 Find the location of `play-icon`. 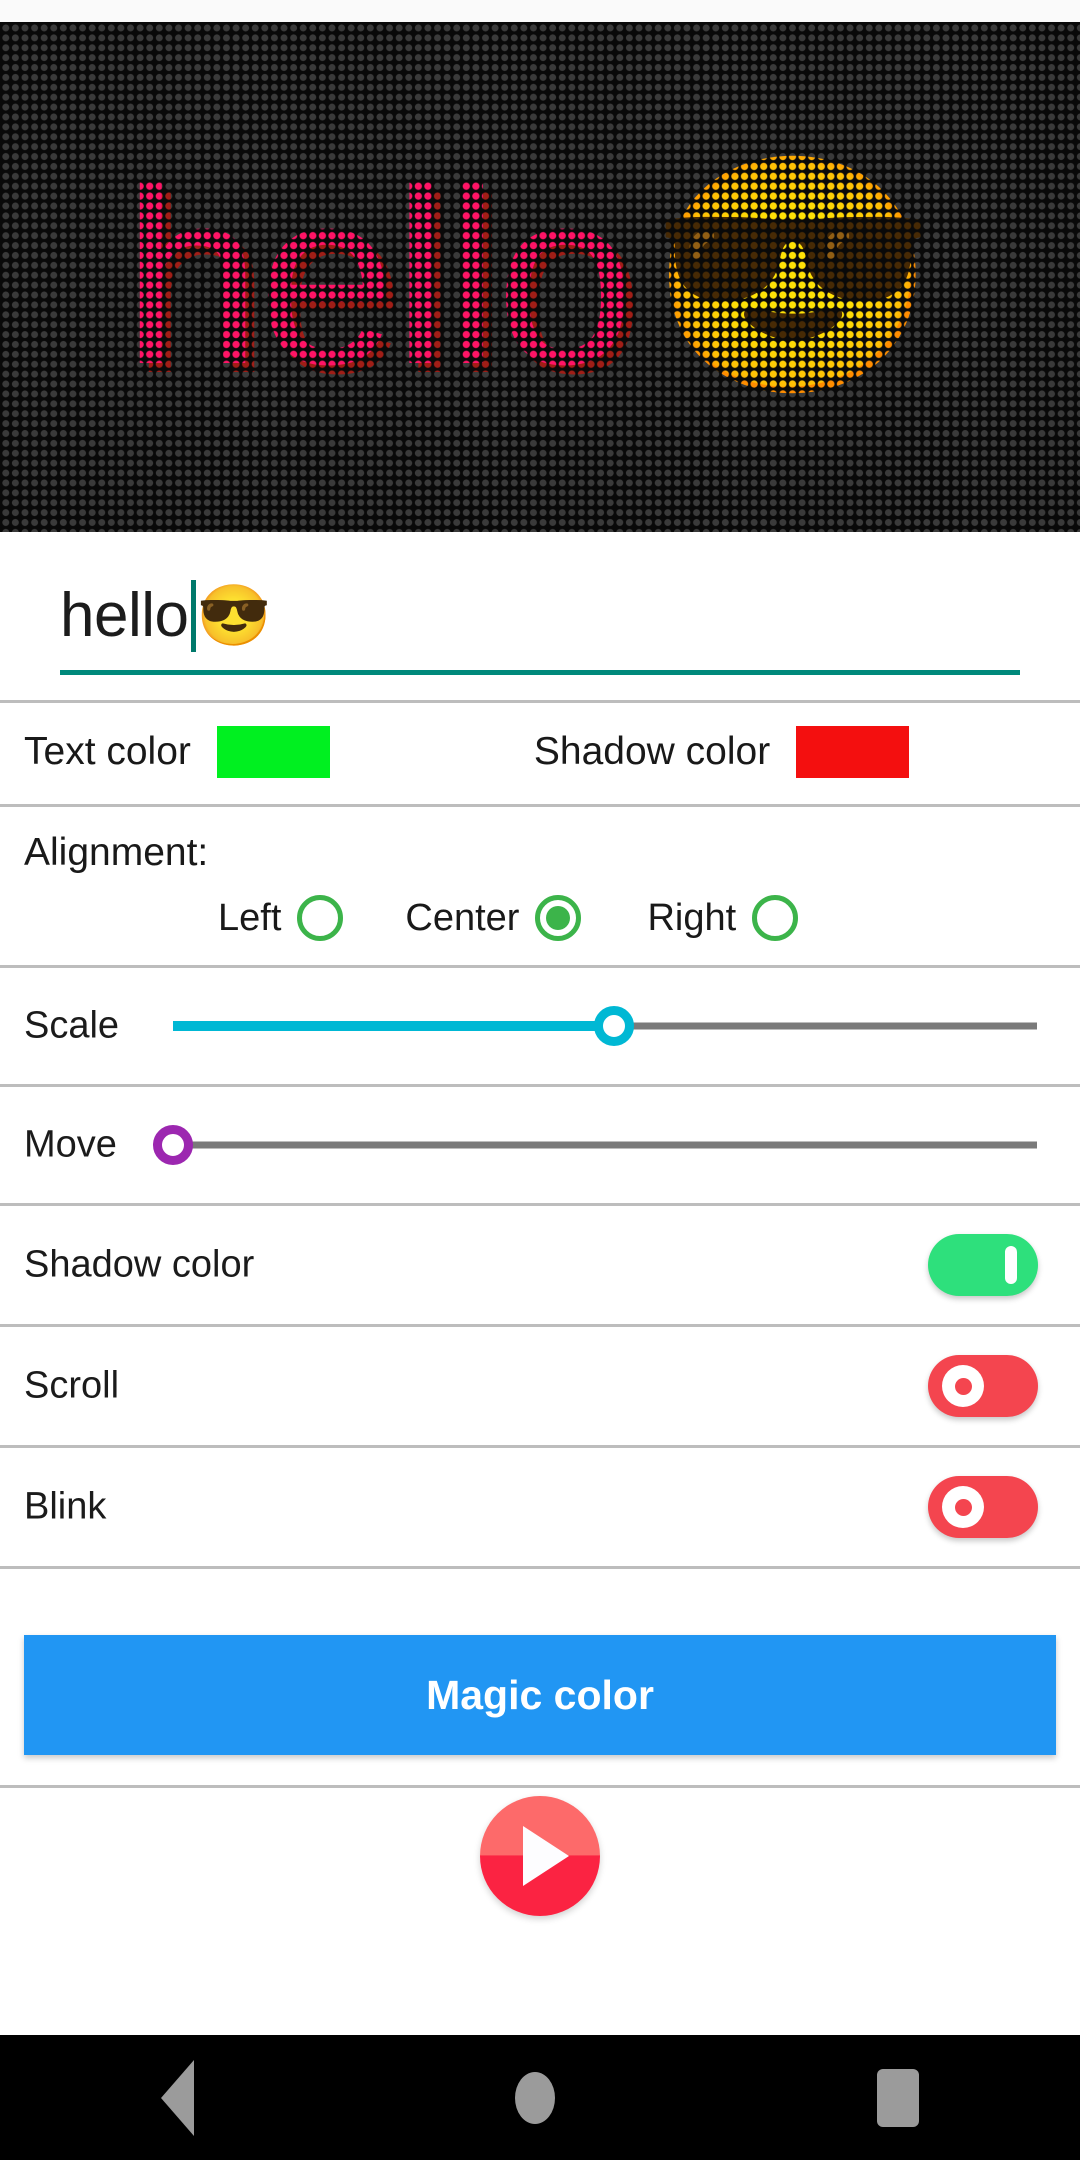

play-icon is located at coordinates (546, 1856).